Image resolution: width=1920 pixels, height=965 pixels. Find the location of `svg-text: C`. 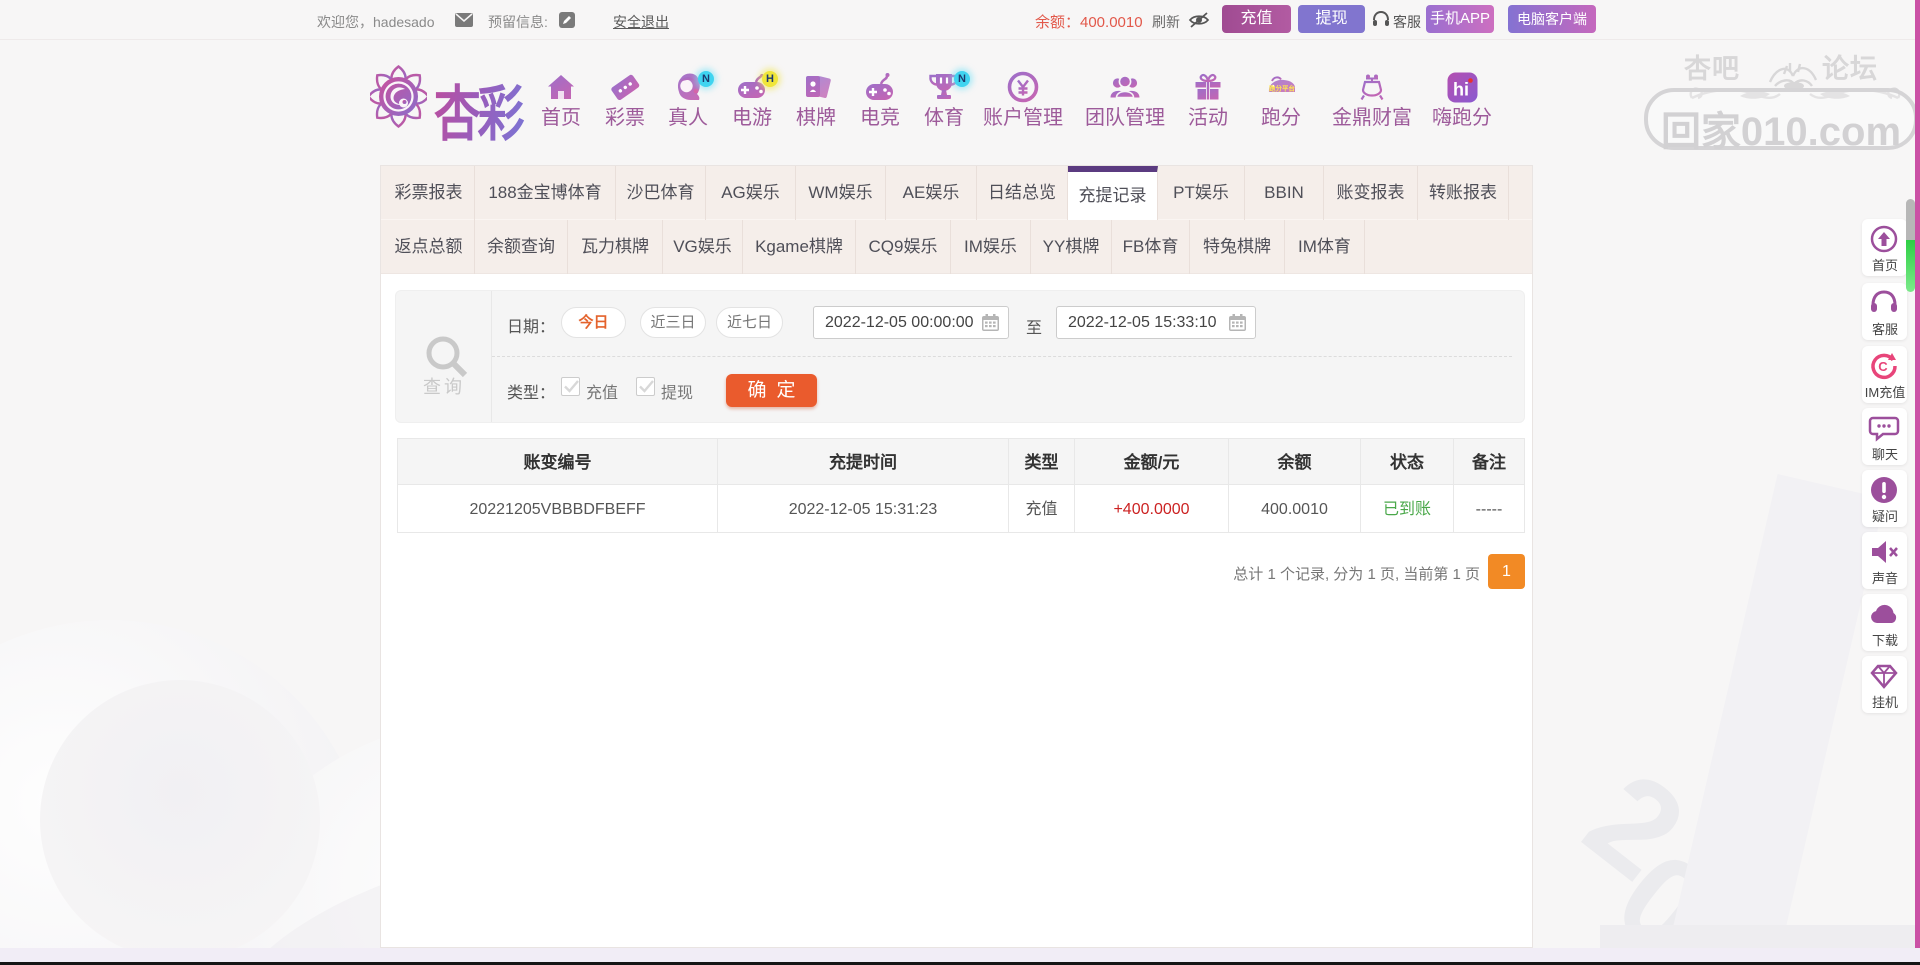

svg-text: C is located at coordinates (1883, 366).